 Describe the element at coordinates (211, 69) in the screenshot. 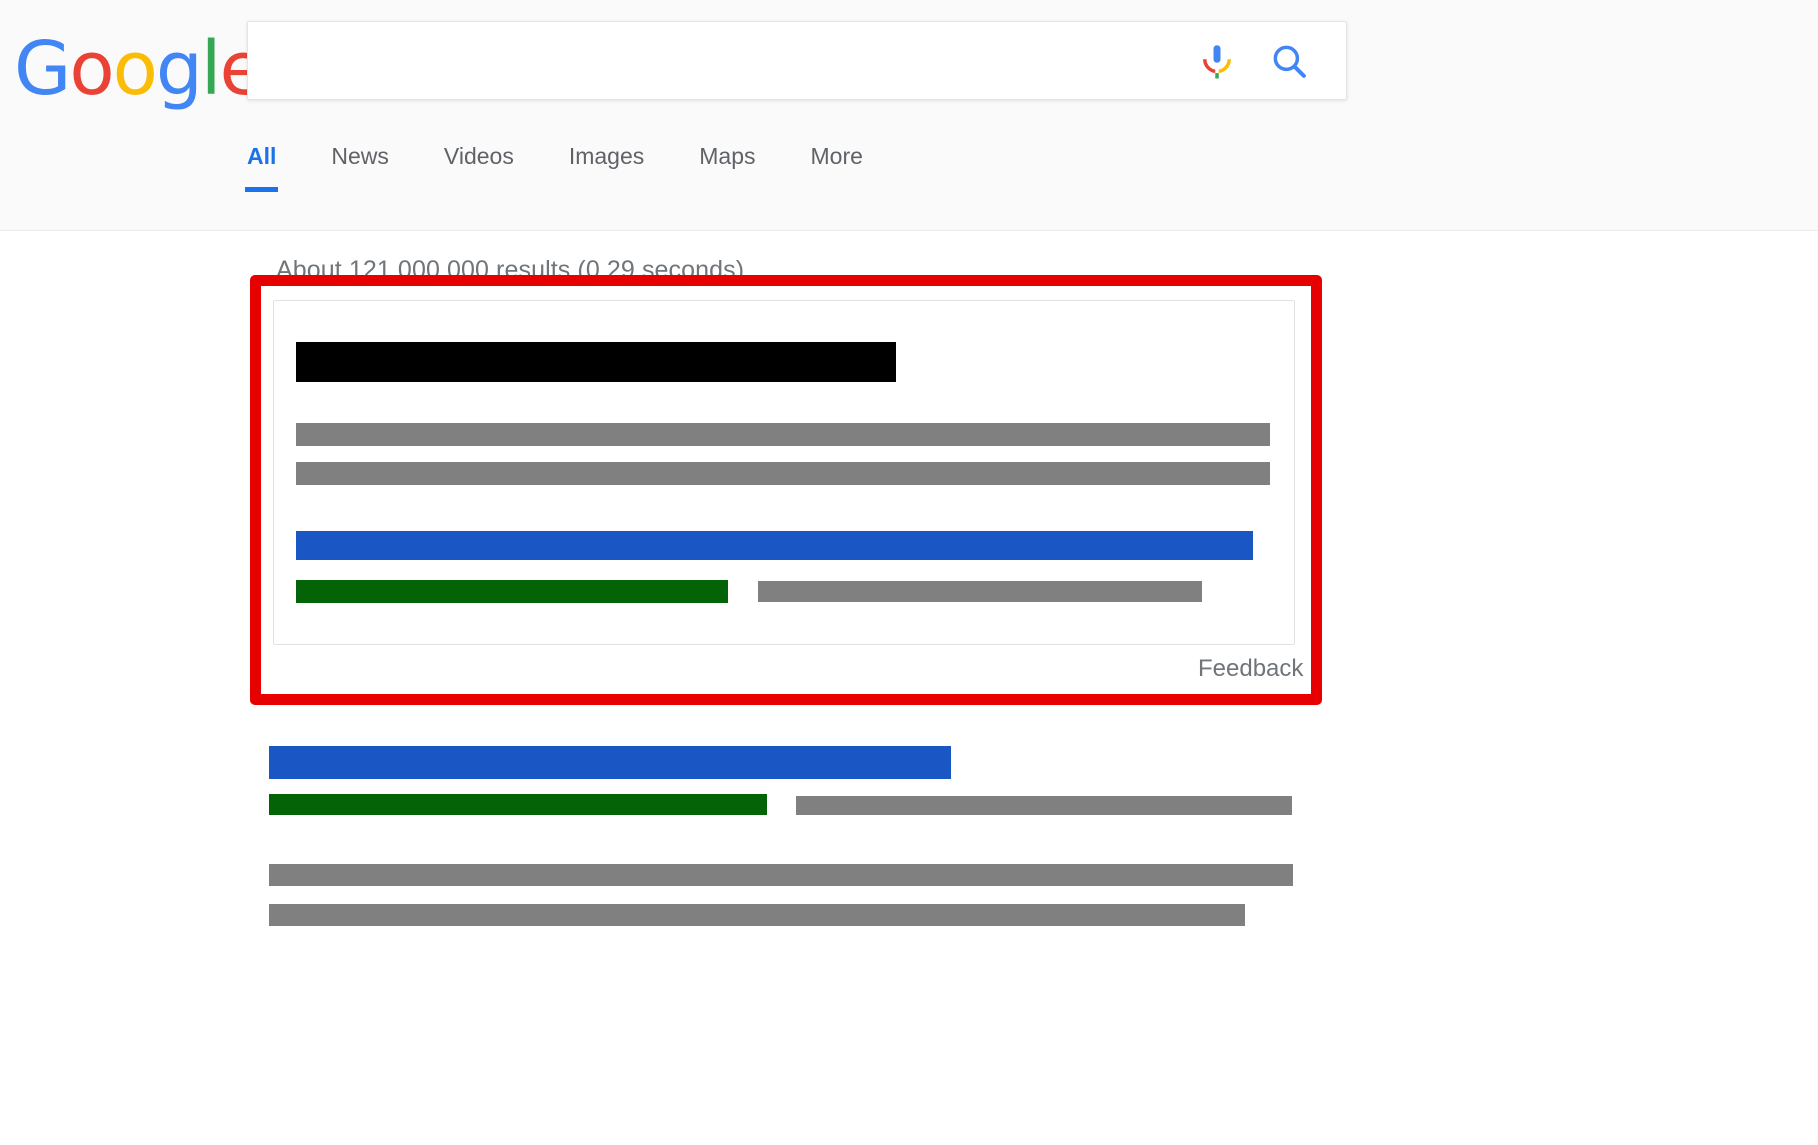

I see `logo-letter-l: l` at that location.